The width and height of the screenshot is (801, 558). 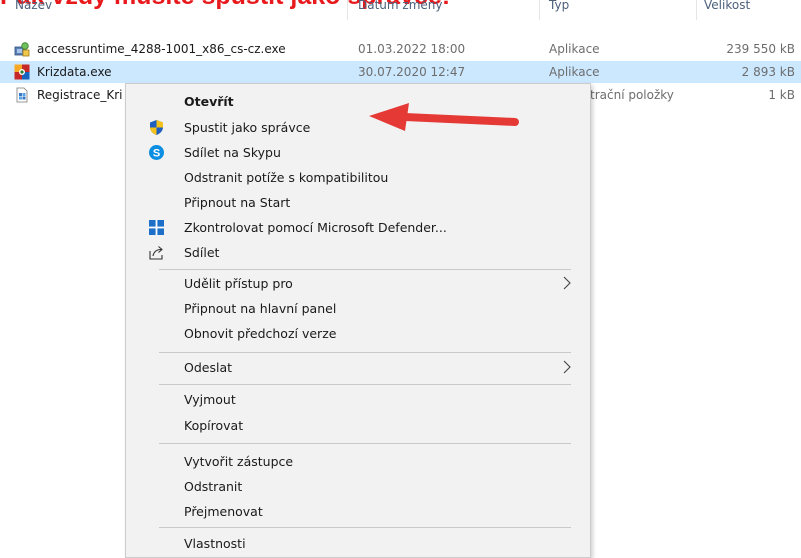 I want to click on menu-item-label: Otevřít, so click(x=209, y=101).